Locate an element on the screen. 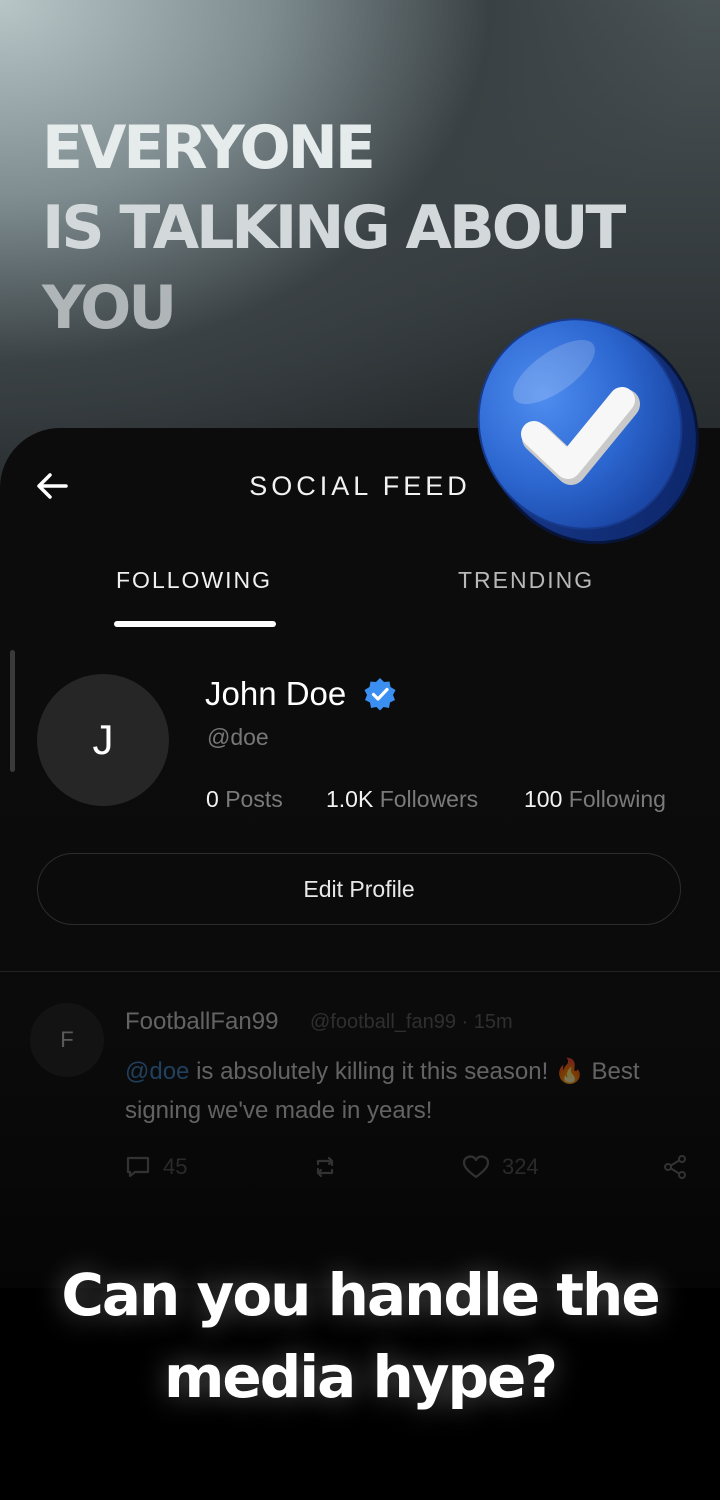 The image size is (720, 1500). following-stat: 100 Following is located at coordinates (595, 799).